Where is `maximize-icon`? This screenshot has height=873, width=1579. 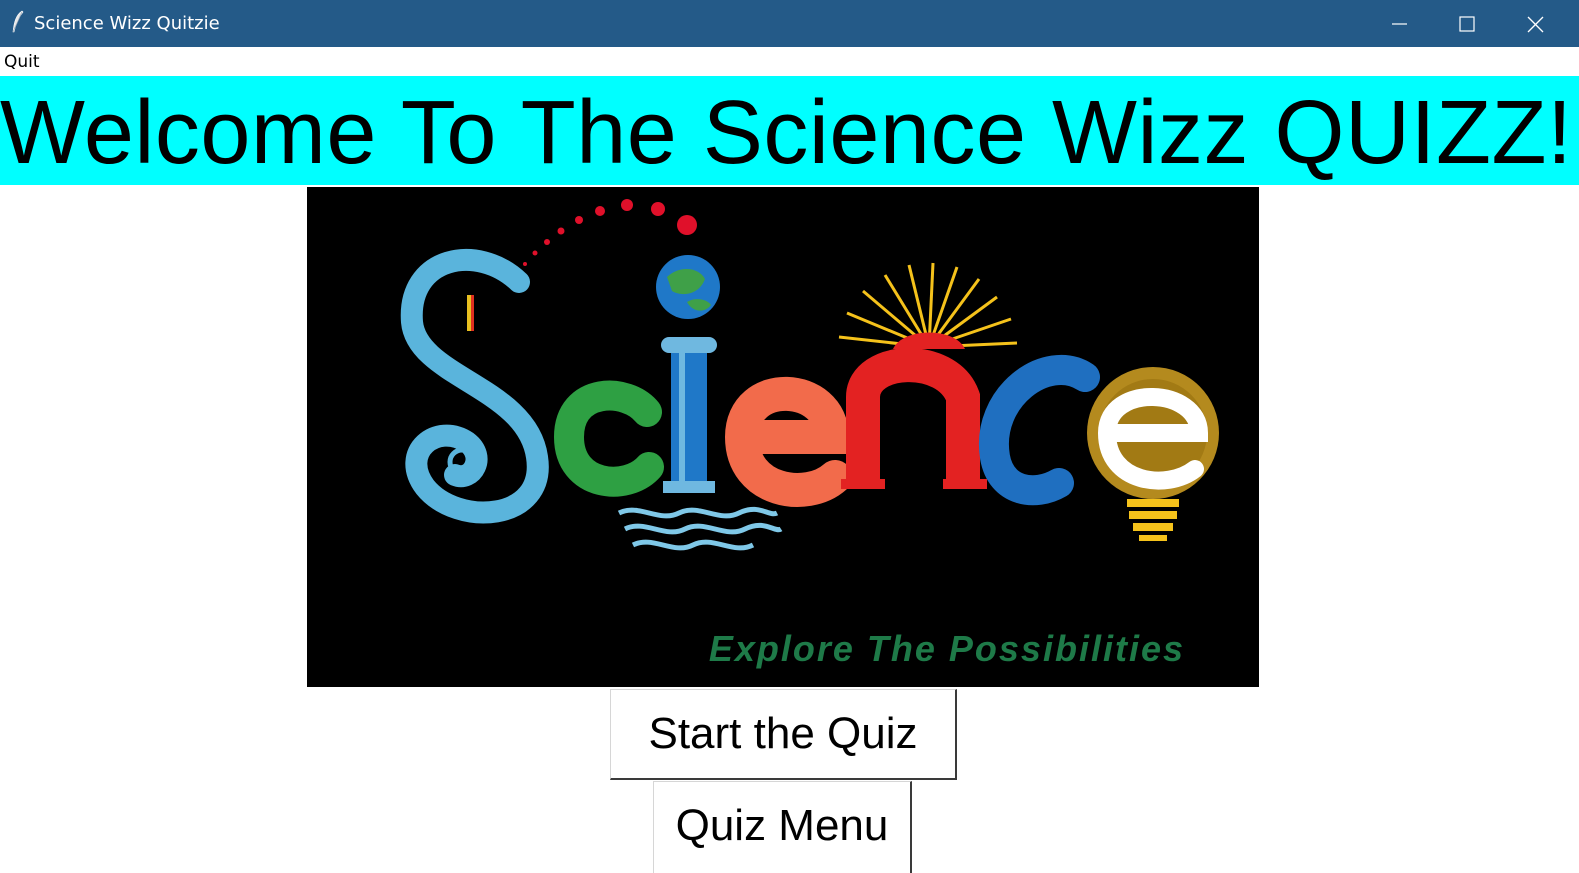
maximize-icon is located at coordinates (1467, 24).